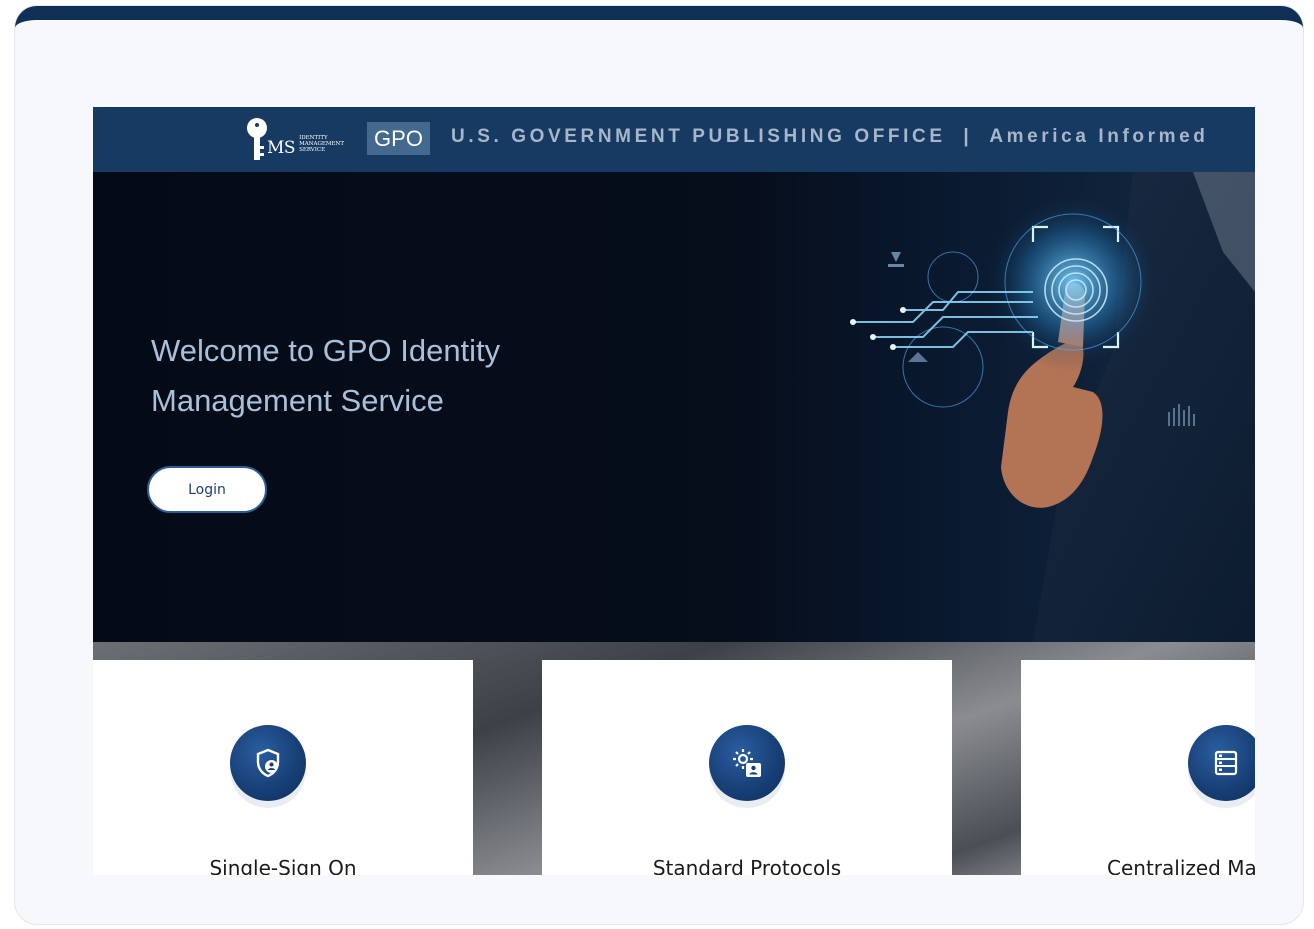 This screenshot has width=1314, height=929. I want to click on card-title: Standard Protocols, so click(747, 865).